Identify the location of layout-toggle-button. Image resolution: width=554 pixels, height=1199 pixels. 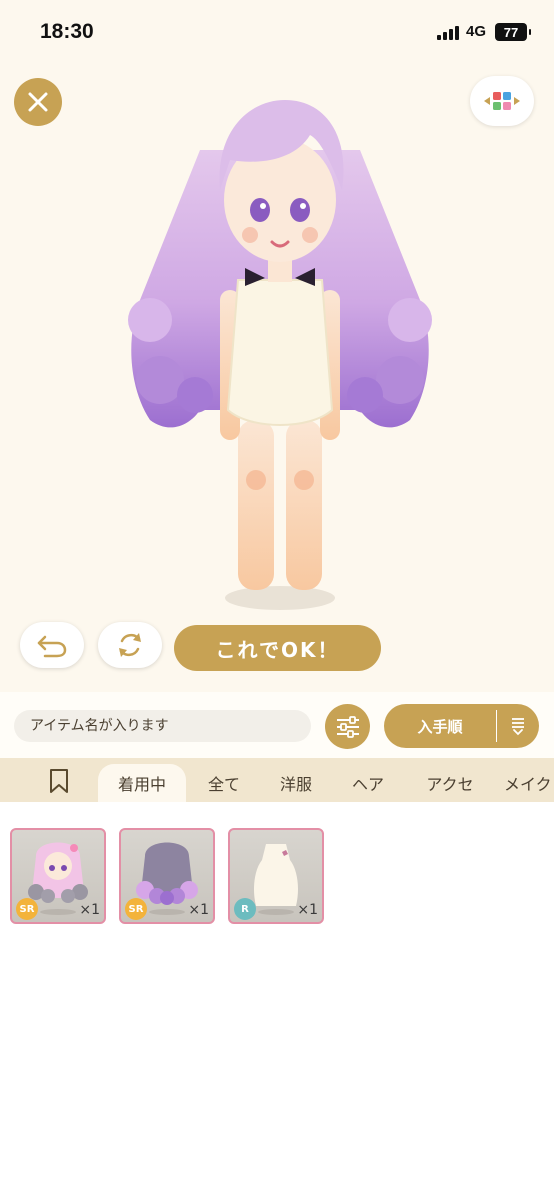
(502, 101).